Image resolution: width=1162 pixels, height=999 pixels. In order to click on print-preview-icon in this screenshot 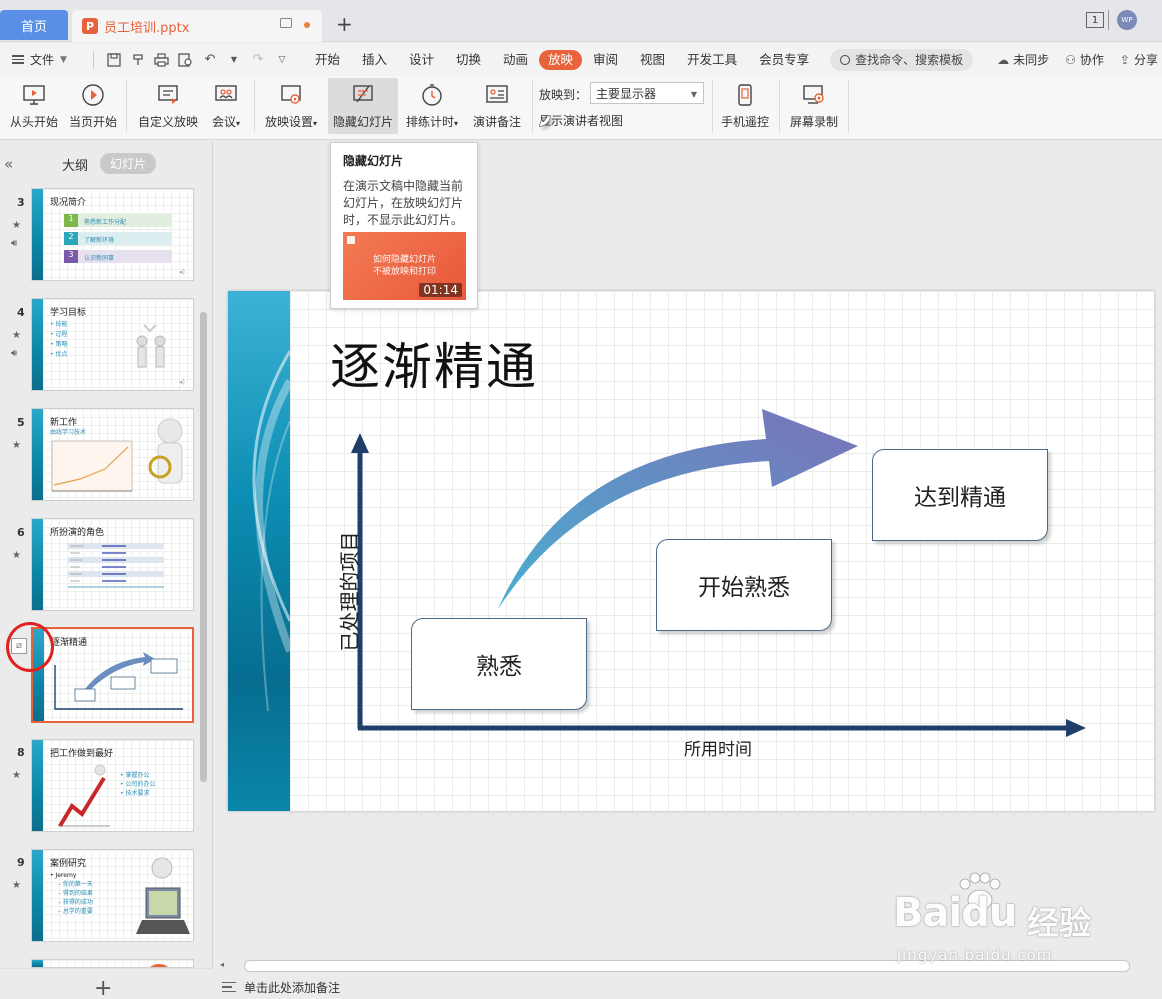, I will do `click(186, 60)`.